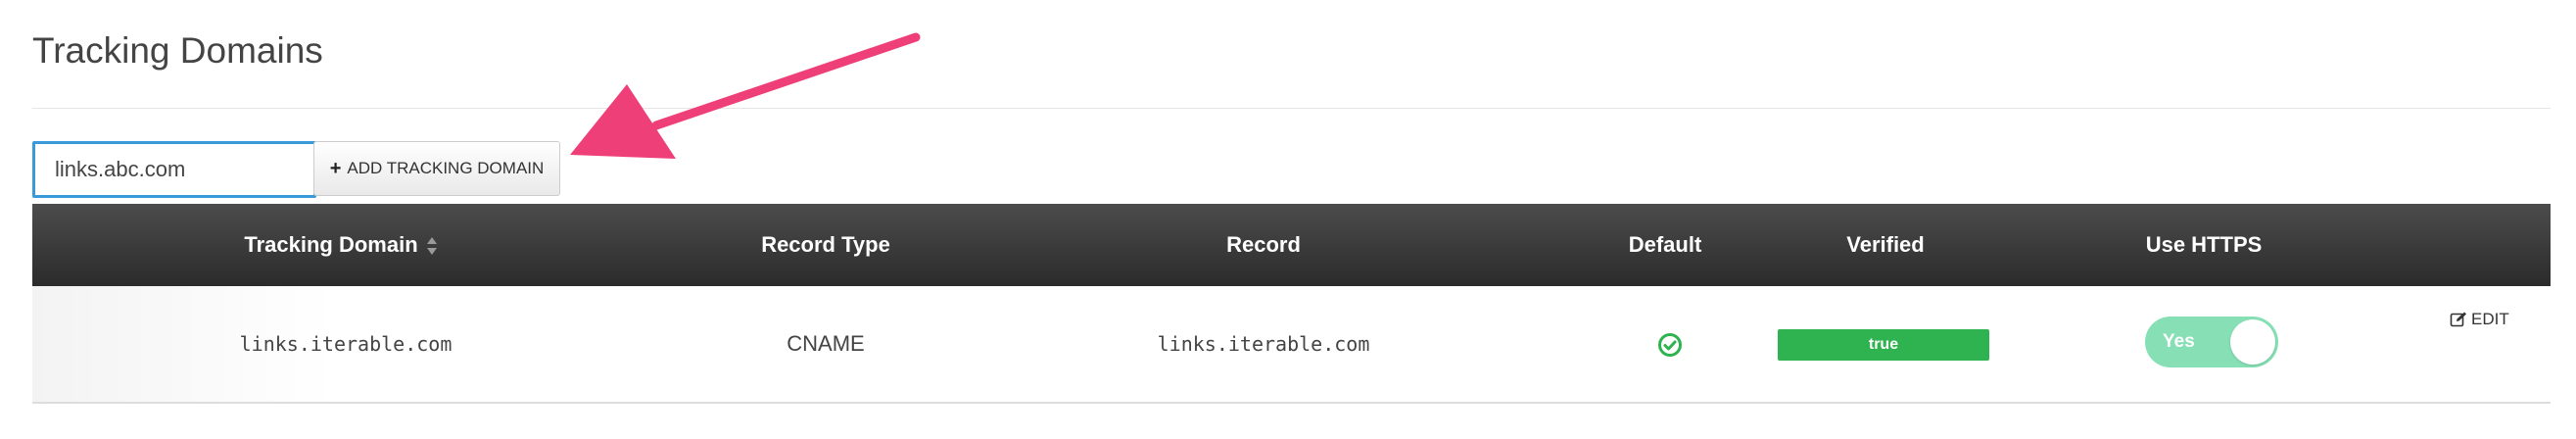 The image size is (2576, 439). I want to click on cell-tracking-domain: links.iterable.com, so click(346, 344).